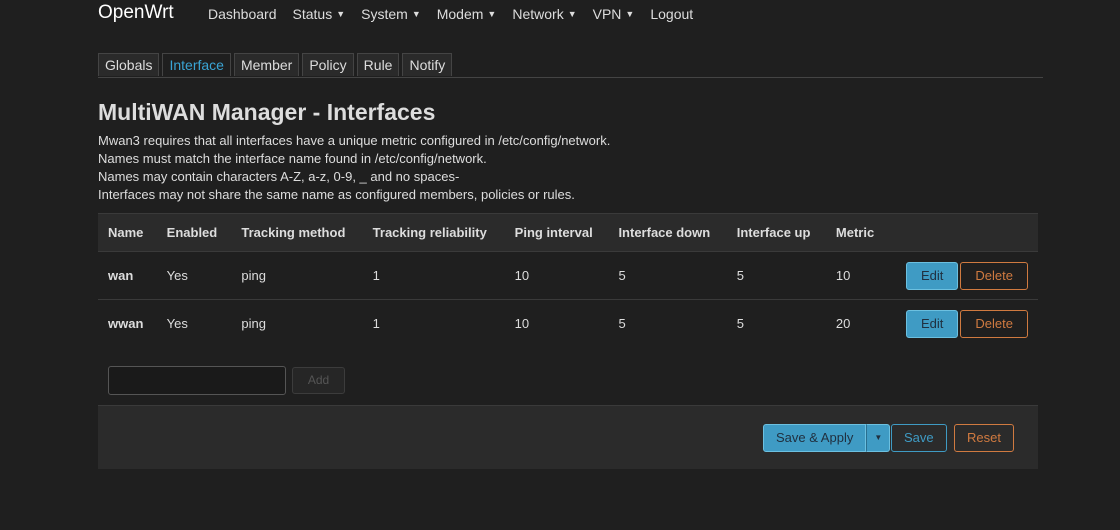 The image size is (1120, 530). What do you see at coordinates (568, 323) in the screenshot?
I see `table-row: wwan Yes ping 1 10 5 5 20 Edit Delete` at bounding box center [568, 323].